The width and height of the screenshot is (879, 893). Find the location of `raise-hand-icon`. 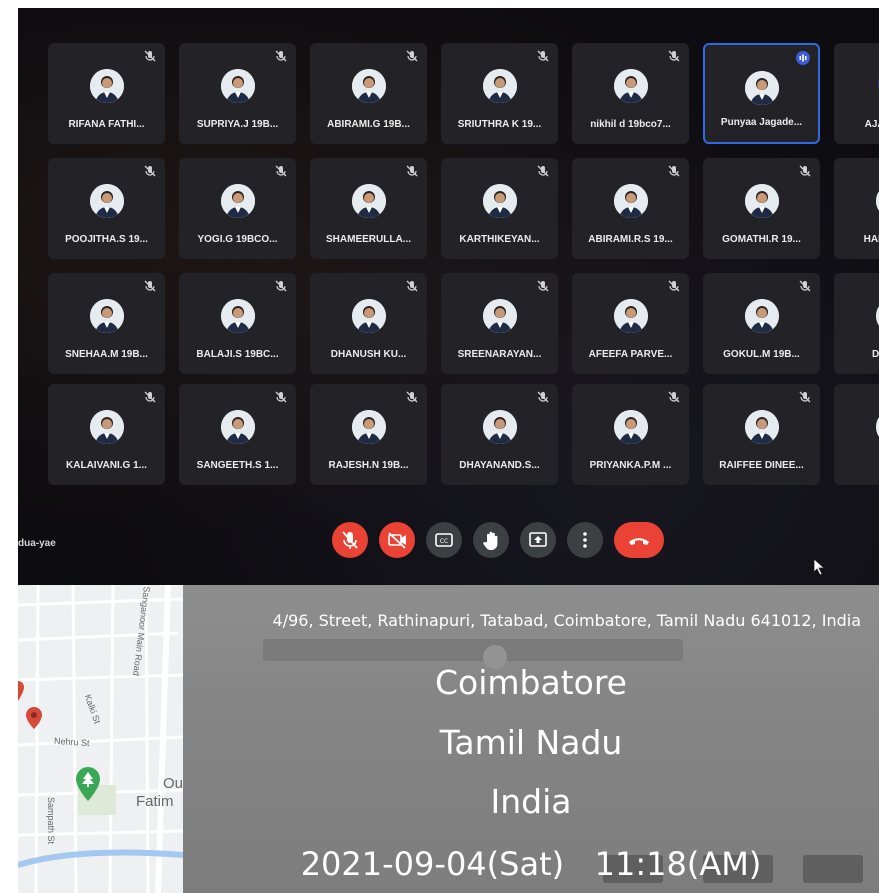

raise-hand-icon is located at coordinates (490, 540).